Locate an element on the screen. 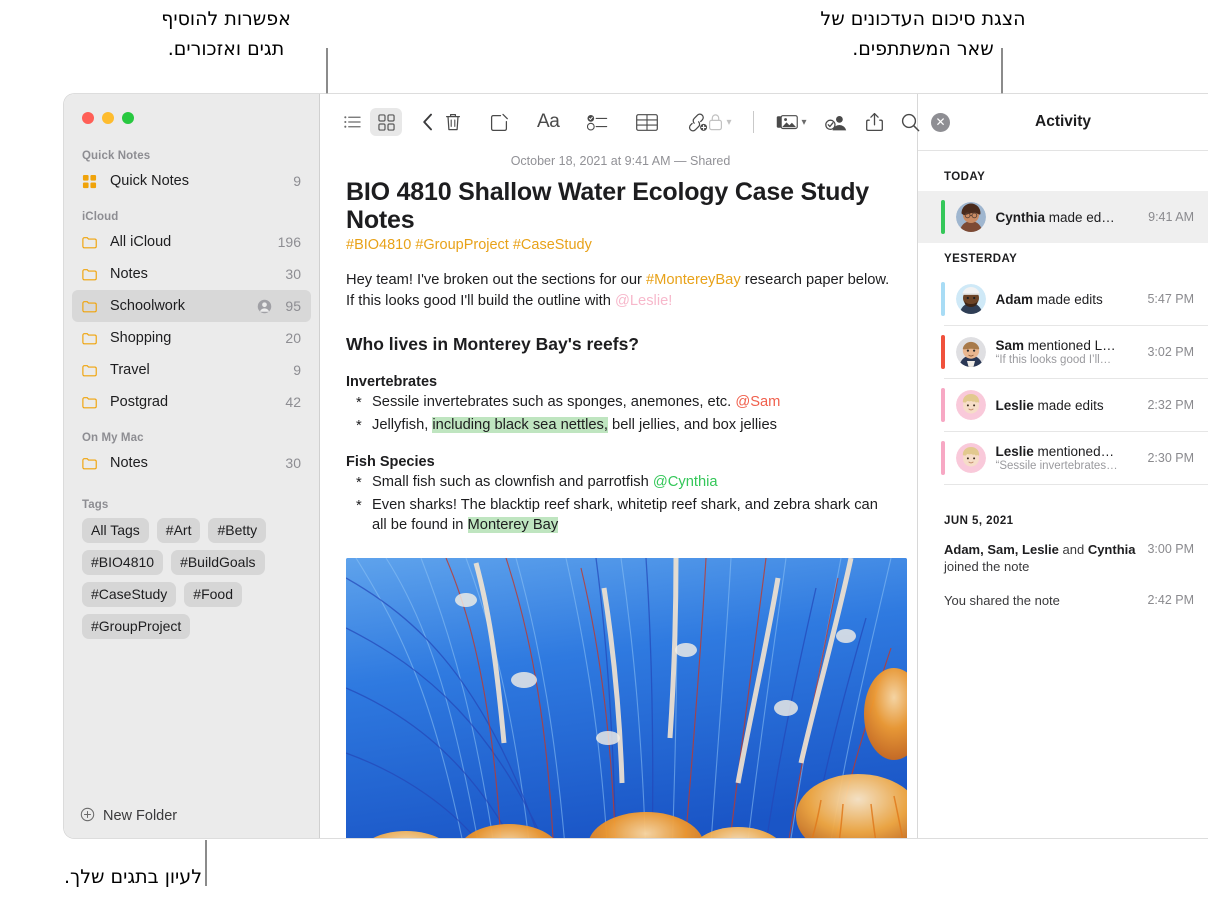 The image size is (1208, 904). toolbar-divider is located at coordinates (754, 122).